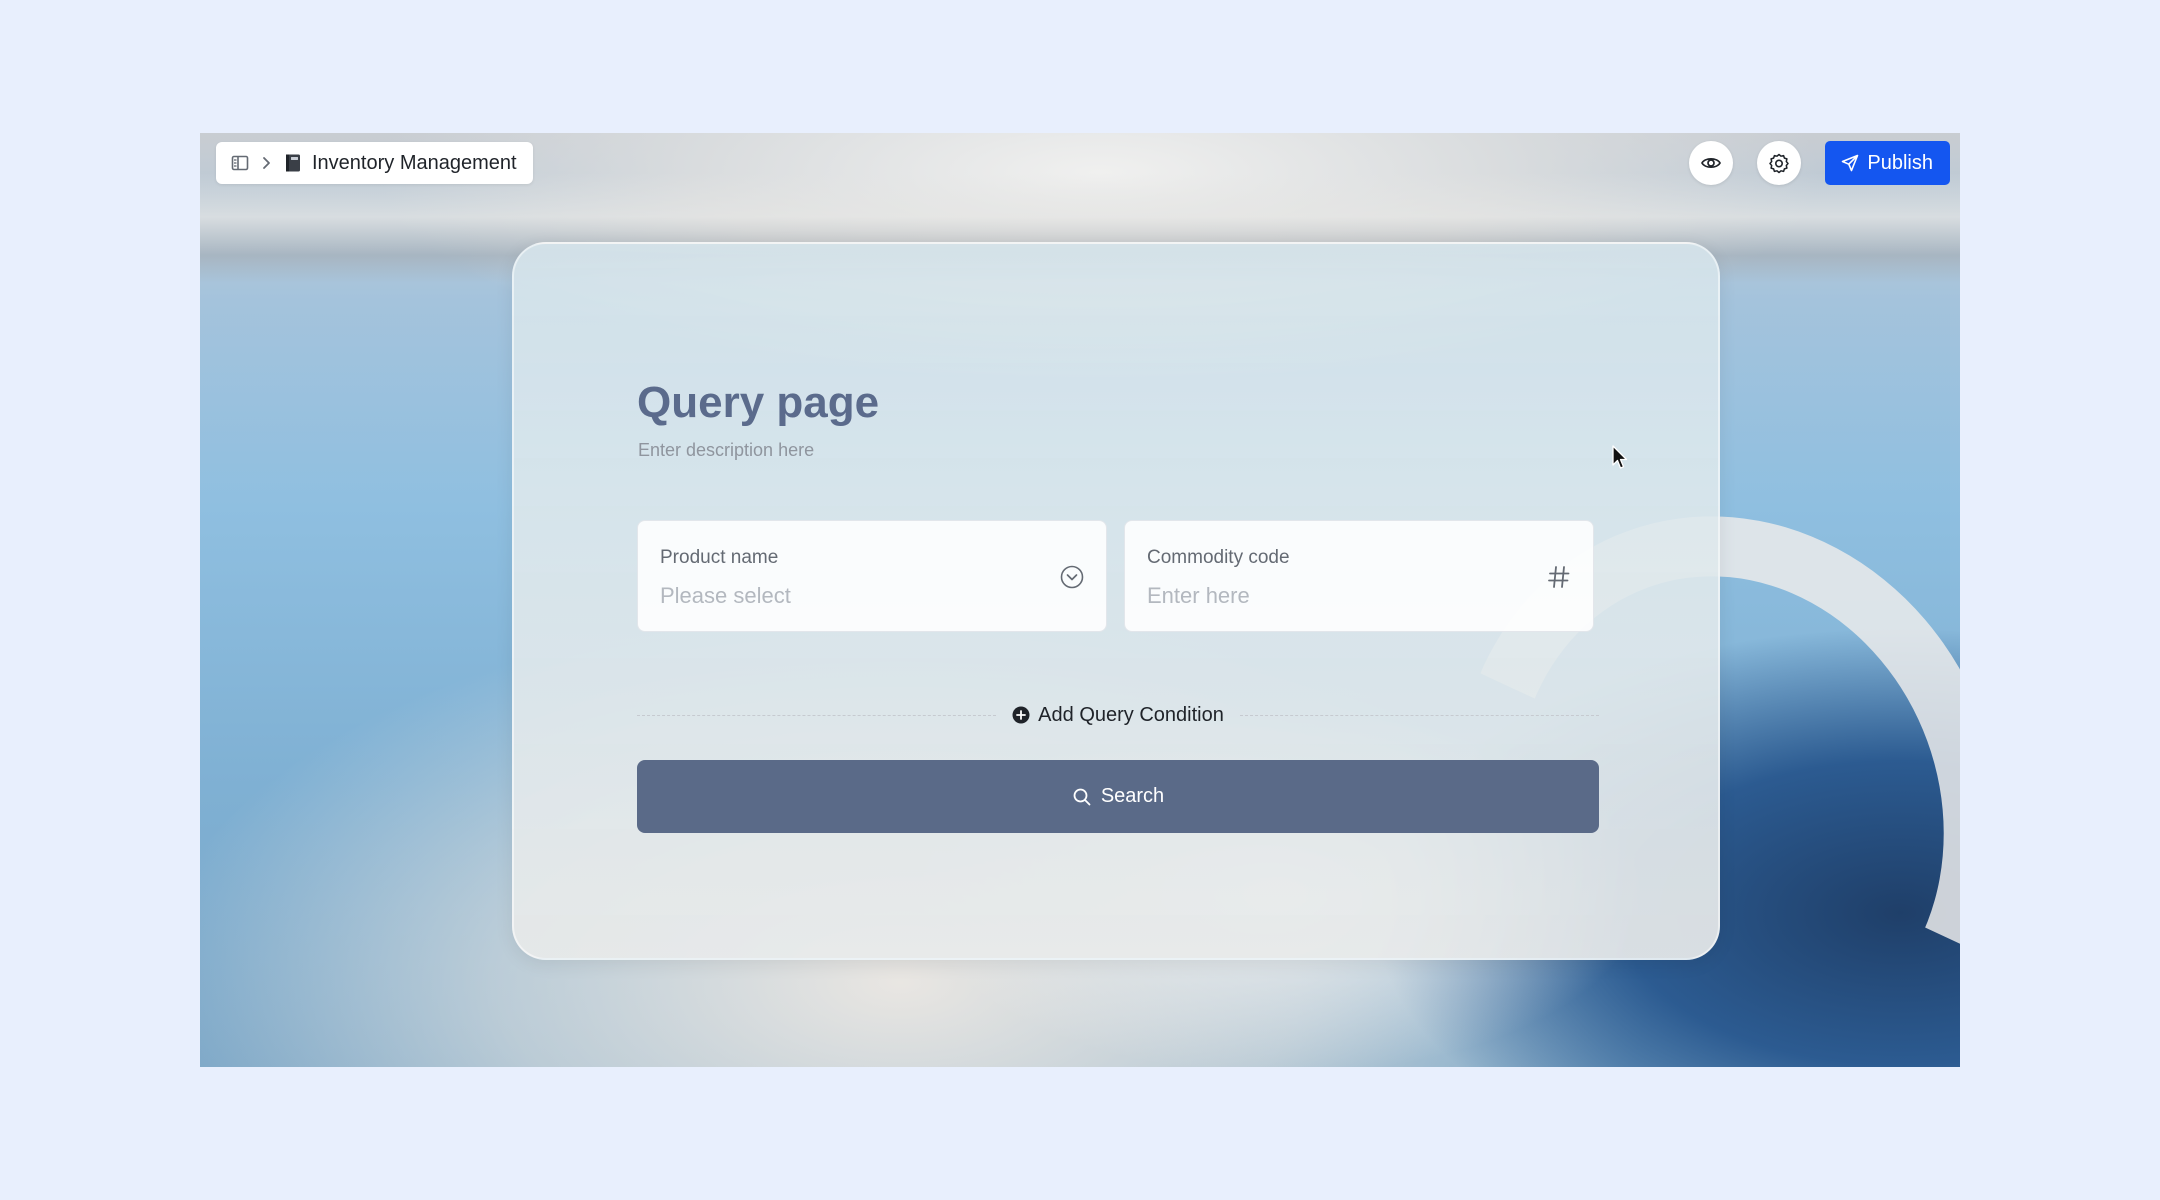  I want to click on add-condition-row: Add Query Condition, so click(1118, 715).